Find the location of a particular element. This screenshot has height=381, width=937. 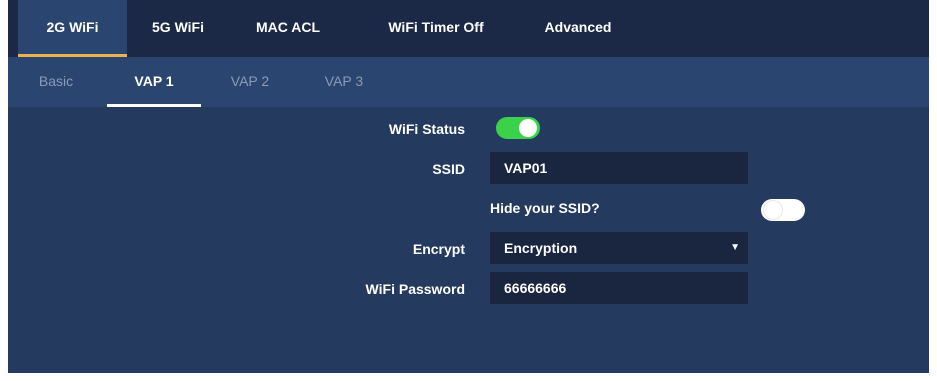

tab-wifi-timer-off: WiFi Timer Off is located at coordinates (436, 28).